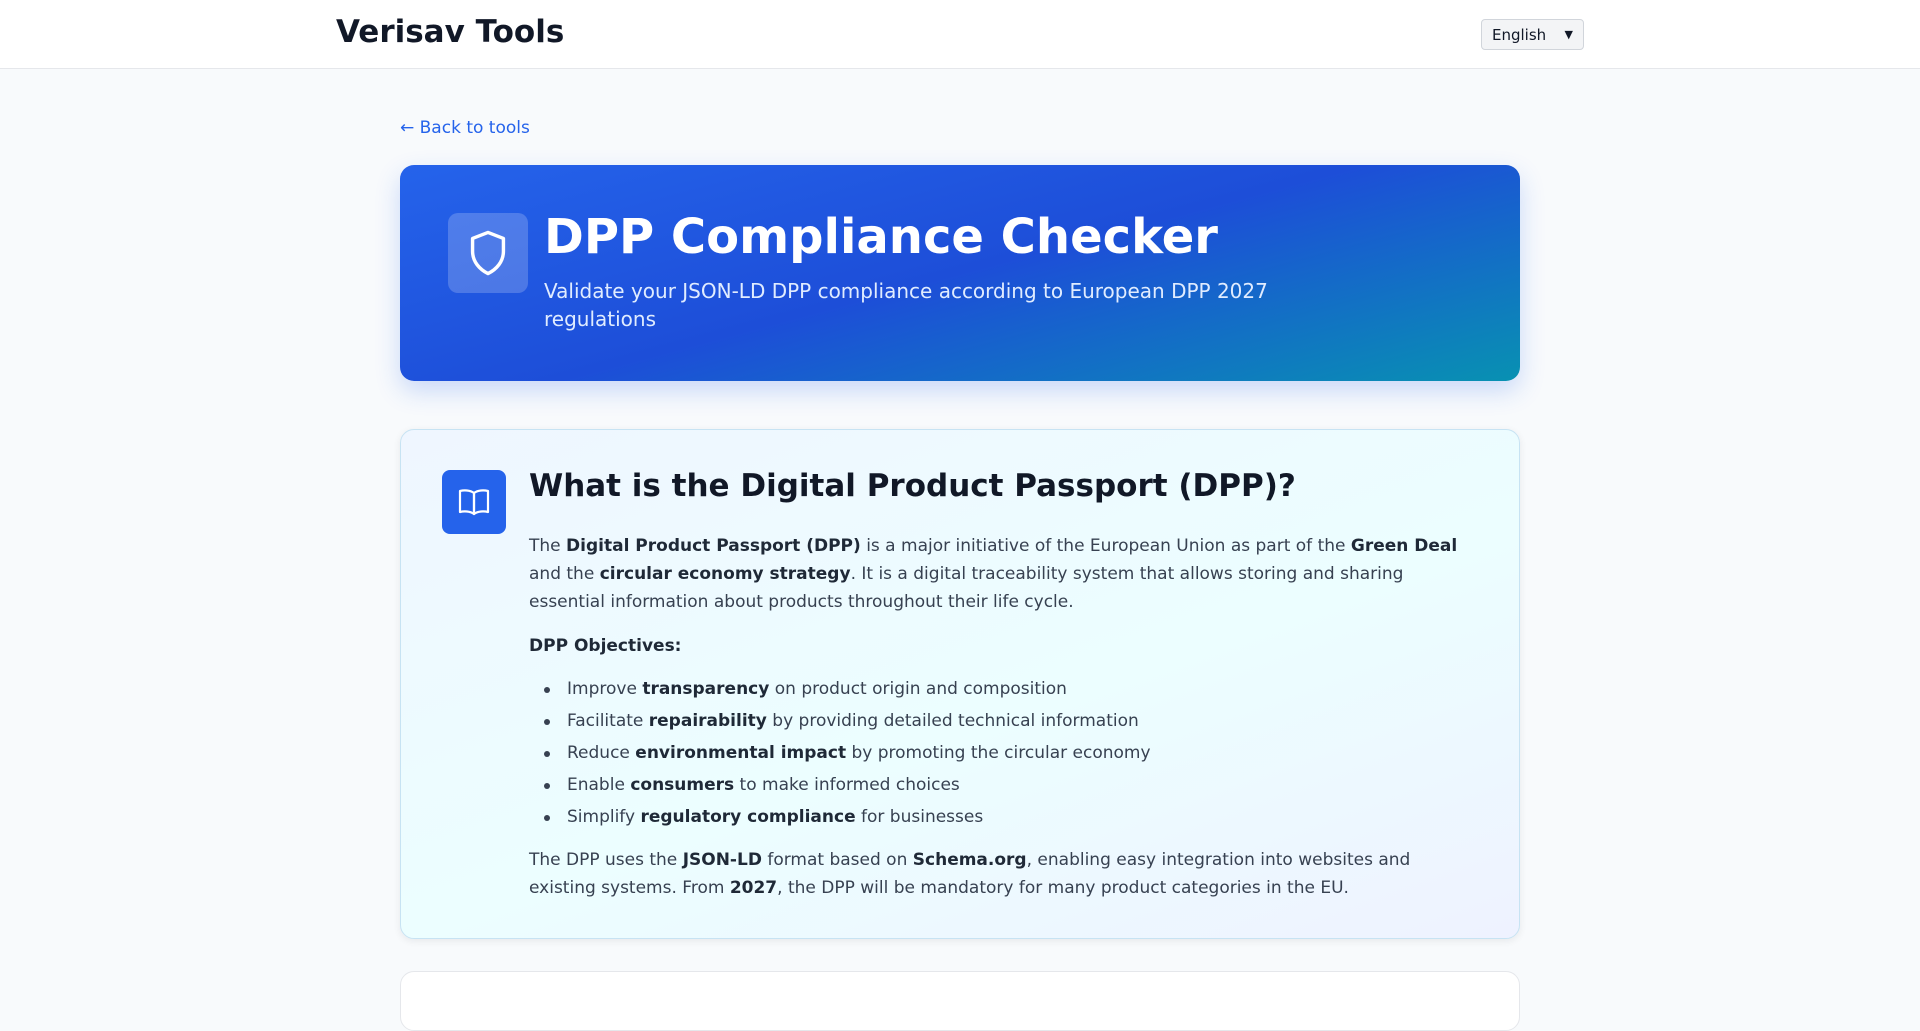 The width and height of the screenshot is (1920, 1031). What do you see at coordinates (1568, 34) in the screenshot?
I see `chevron-down-icon: ▼` at bounding box center [1568, 34].